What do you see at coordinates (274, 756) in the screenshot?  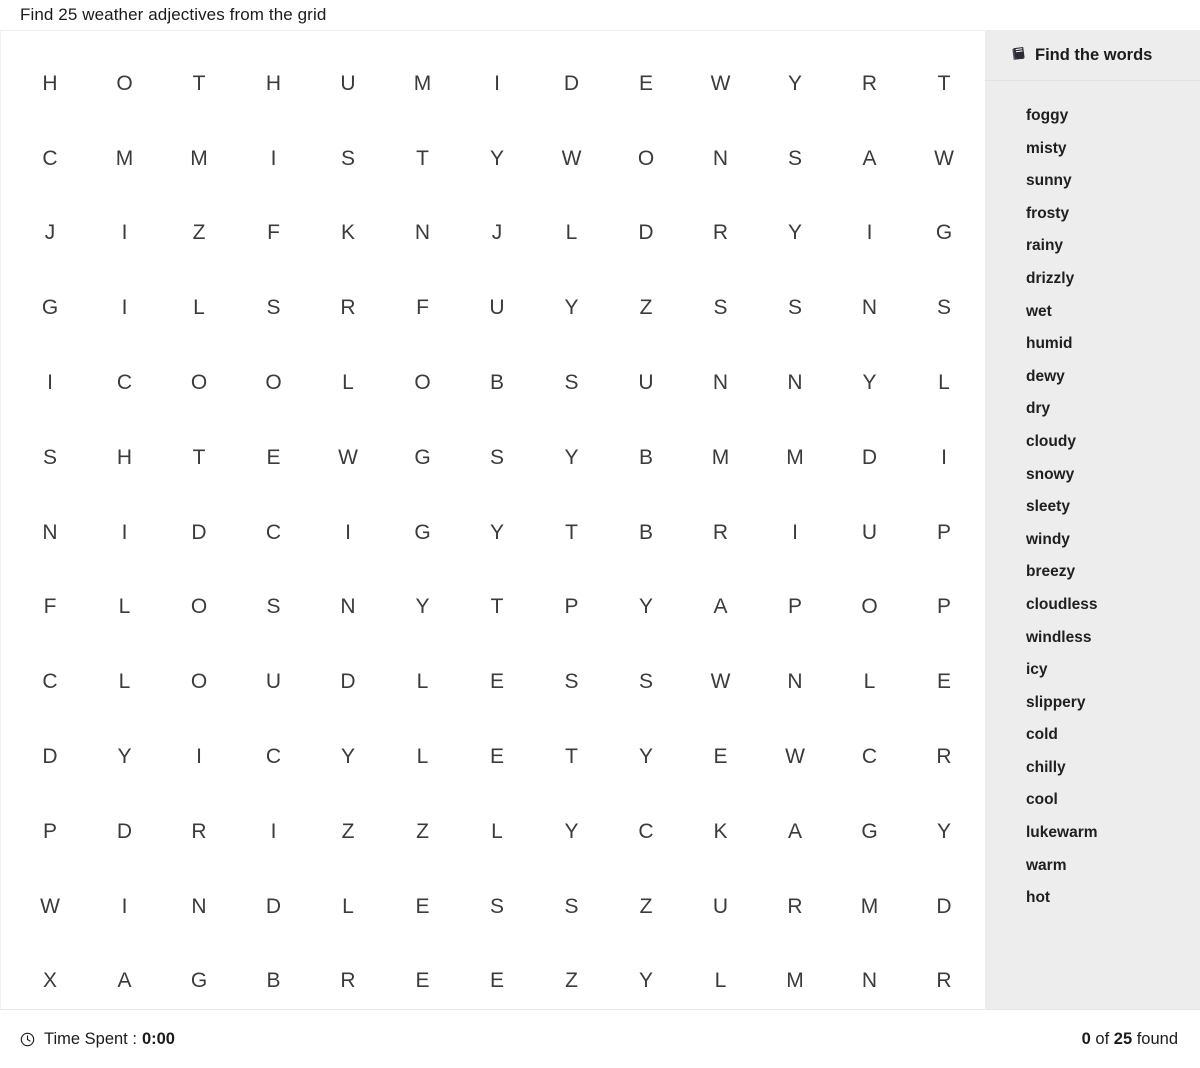 I see `grid-cell: C` at bounding box center [274, 756].